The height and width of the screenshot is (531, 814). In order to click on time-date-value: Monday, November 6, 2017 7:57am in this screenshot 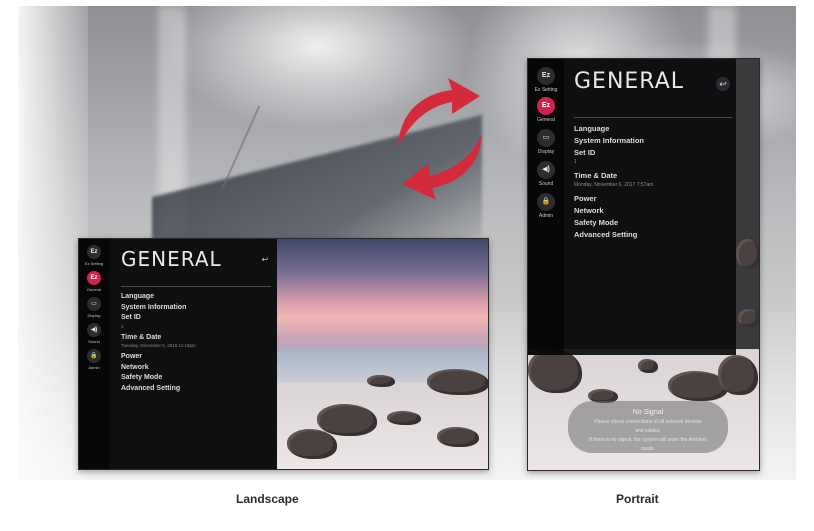, I will do `click(614, 185)`.